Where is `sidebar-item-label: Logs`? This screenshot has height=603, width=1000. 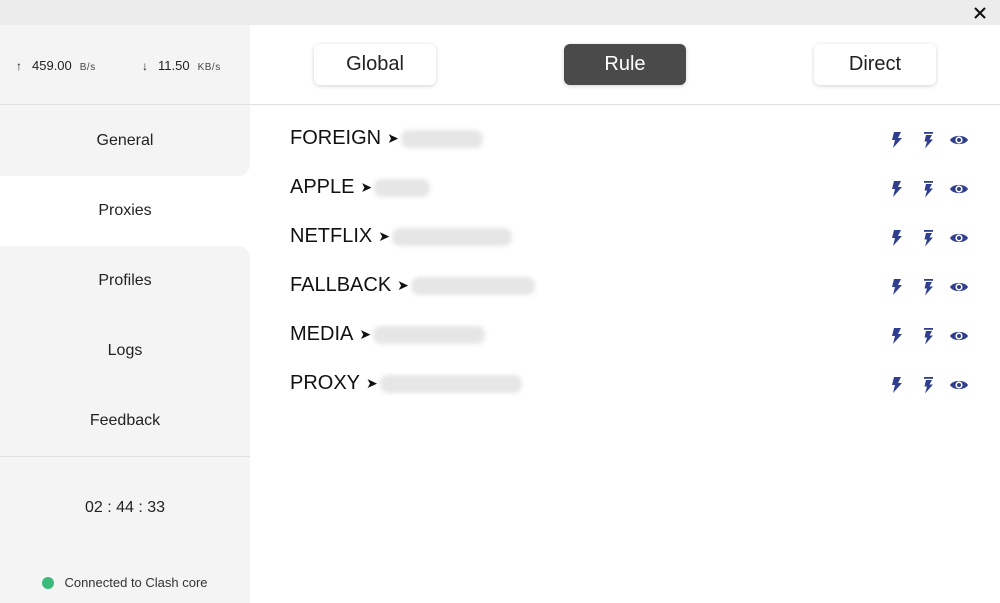
sidebar-item-label: Logs is located at coordinates (125, 350).